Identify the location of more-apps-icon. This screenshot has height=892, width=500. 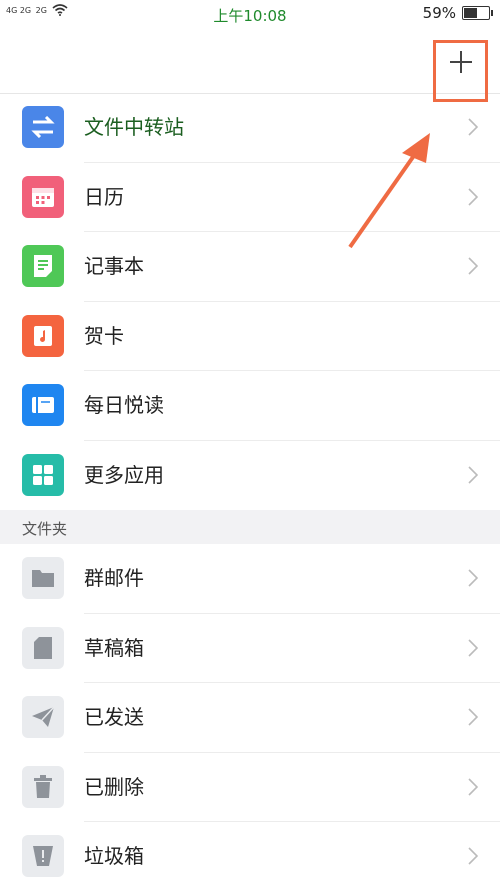
(43, 474).